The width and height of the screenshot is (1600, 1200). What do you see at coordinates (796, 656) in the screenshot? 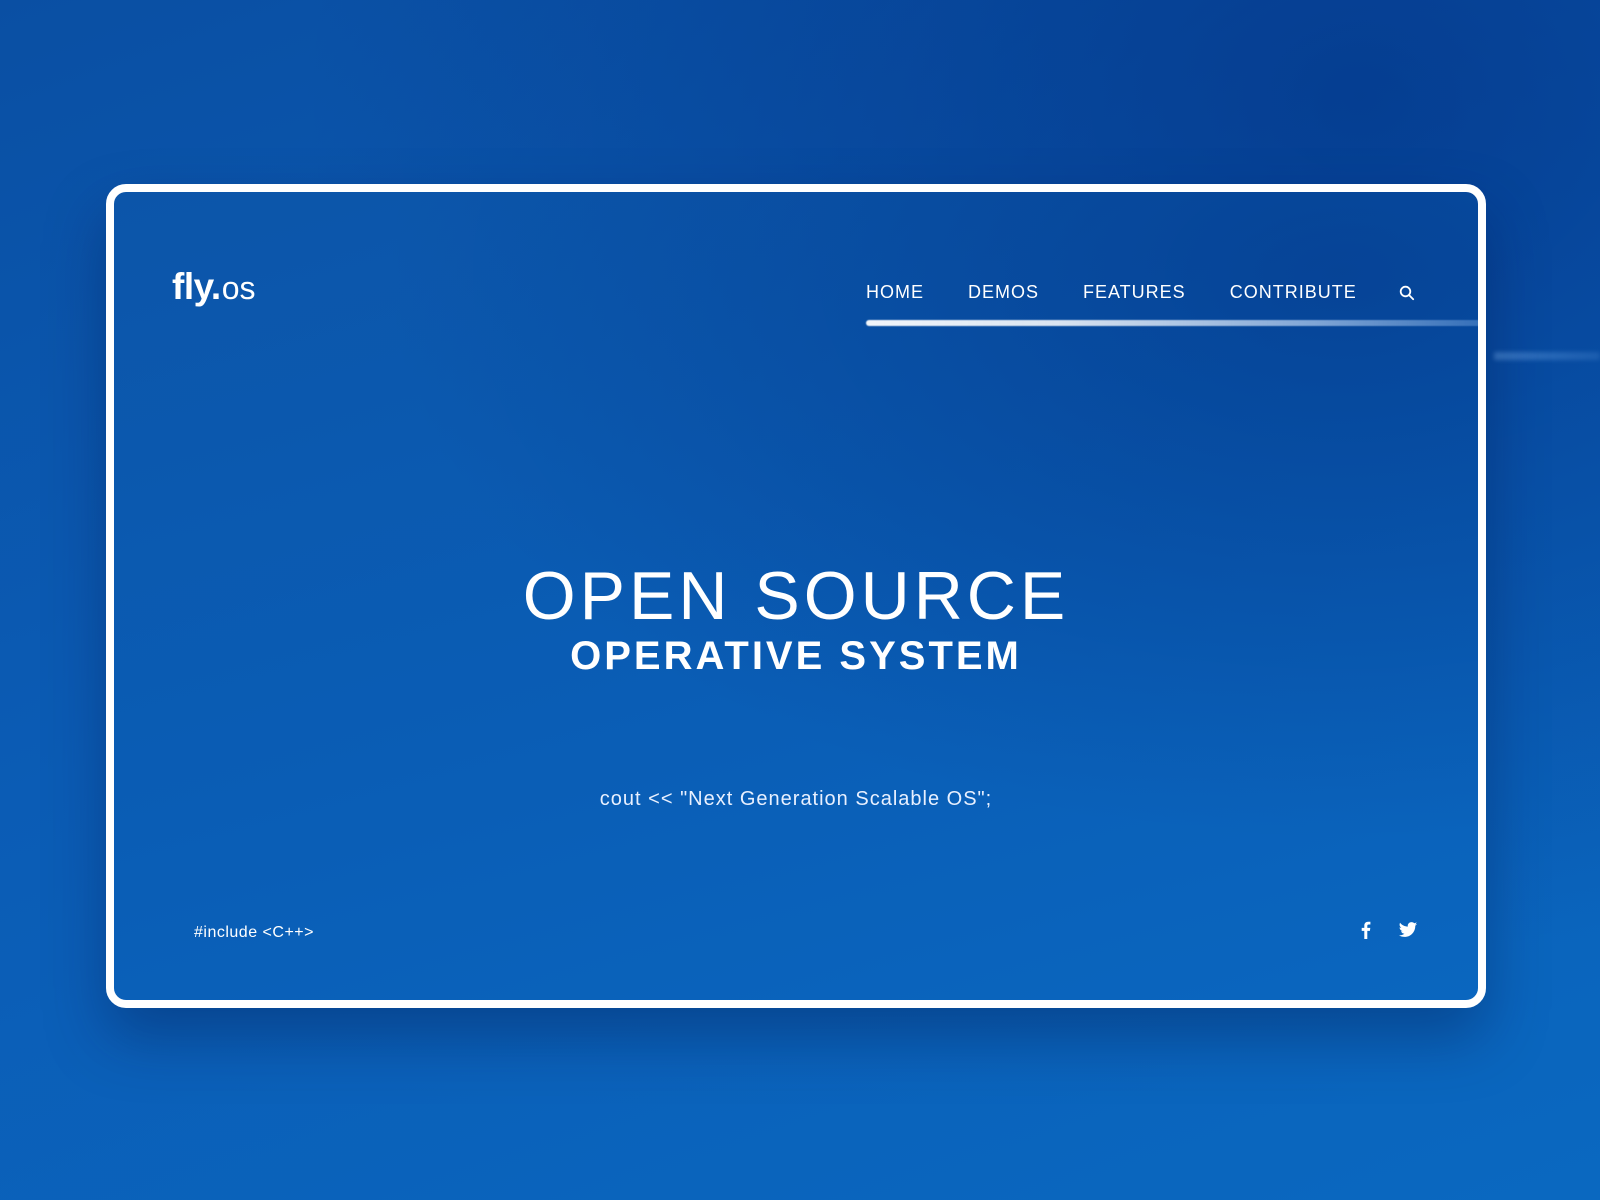
I see `hero-subtitle: OPERATIVE SYSTEM` at bounding box center [796, 656].